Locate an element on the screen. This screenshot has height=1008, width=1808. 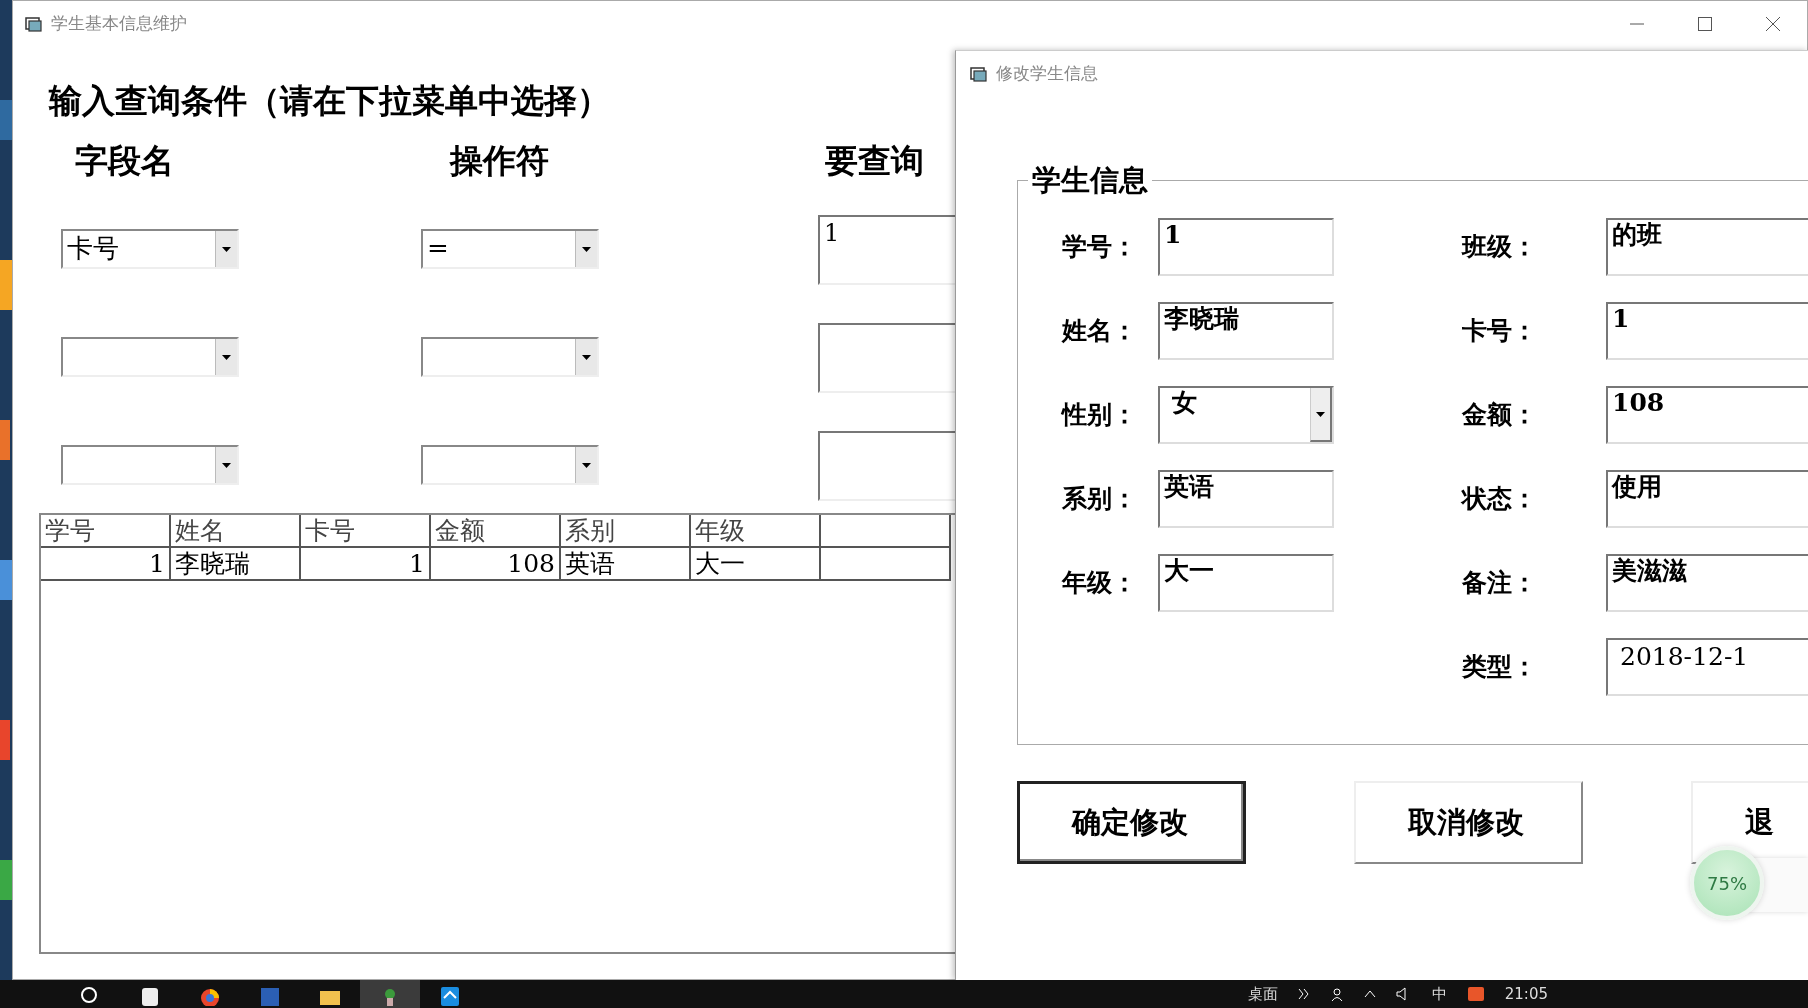
section-heading: 输入查询条件（请在下拉菜单中选择） is located at coordinates (330, 101).